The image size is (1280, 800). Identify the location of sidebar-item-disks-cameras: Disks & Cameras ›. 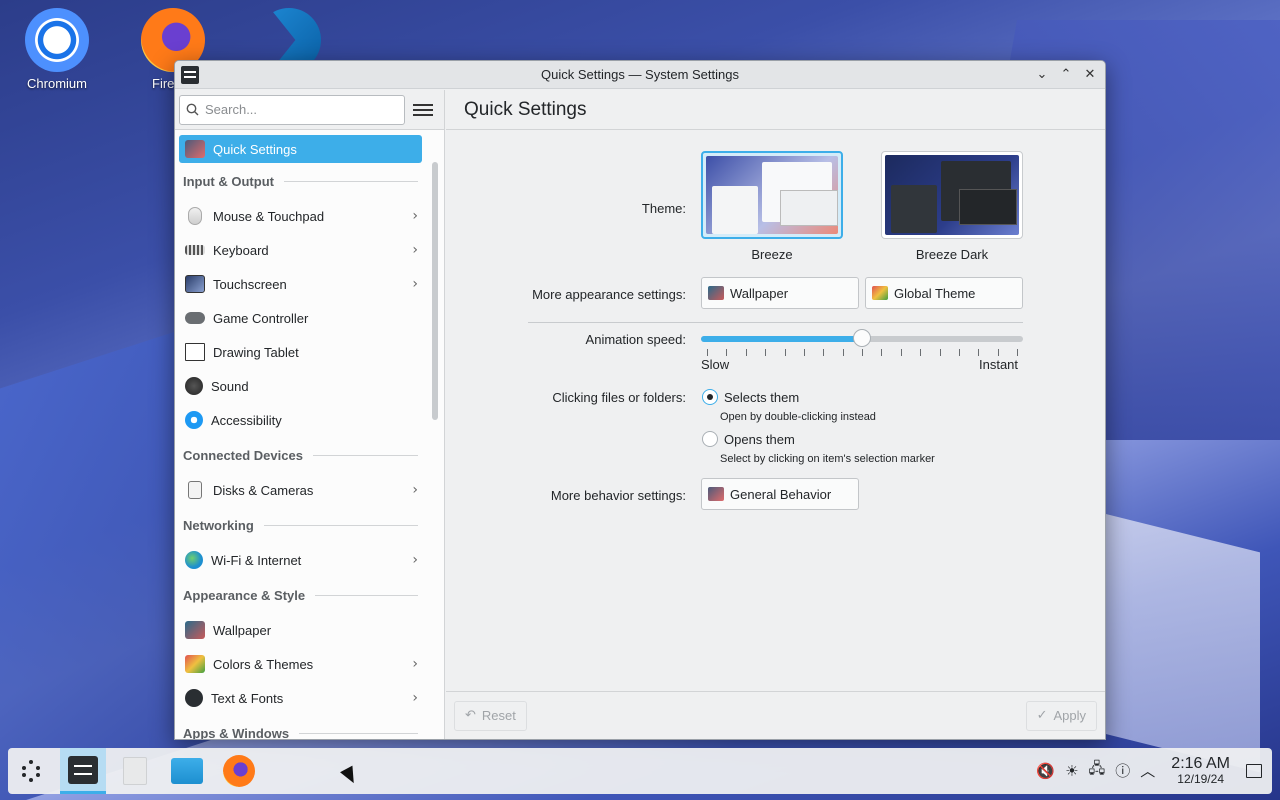
(300, 490).